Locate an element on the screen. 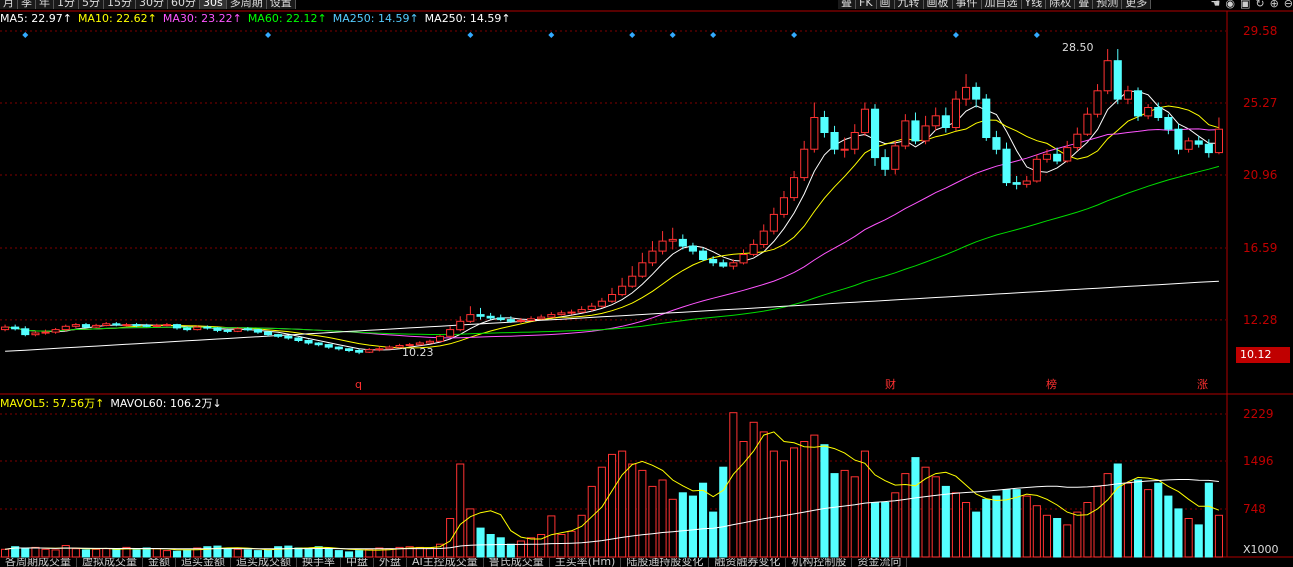 This screenshot has width=1293, height=567. indicator-tab: 外盘 is located at coordinates (390, 562).